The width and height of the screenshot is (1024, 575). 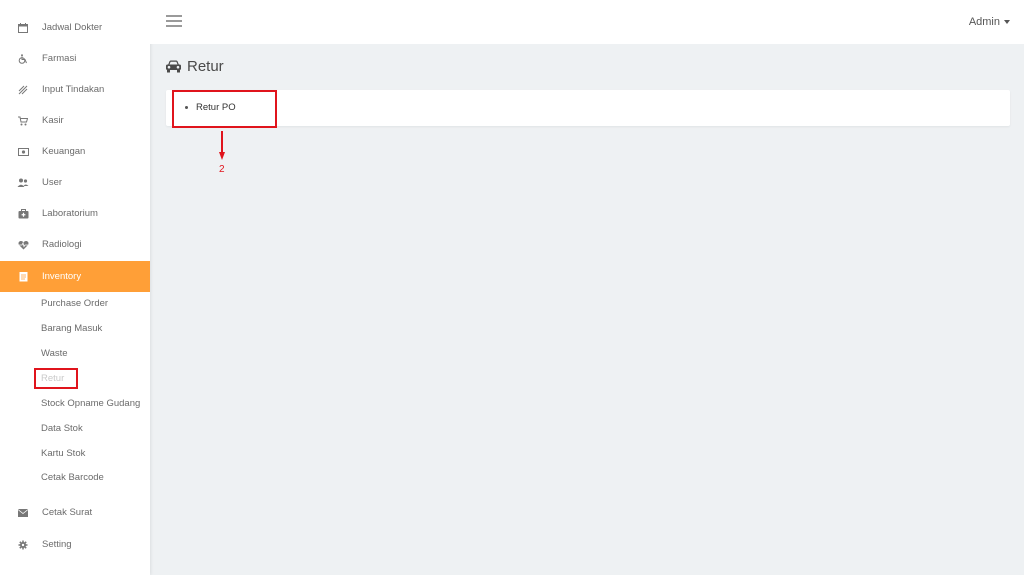 I want to click on sidebar-item-label: Inventory, so click(x=62, y=276).